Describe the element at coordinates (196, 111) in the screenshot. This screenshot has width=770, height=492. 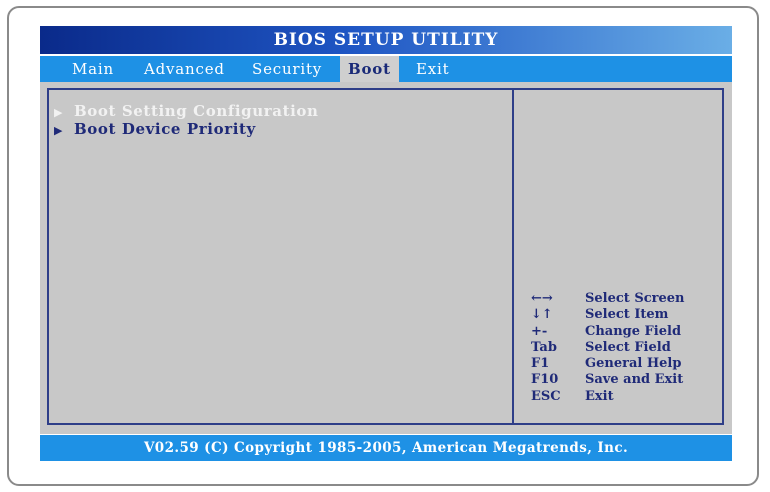
I see `menu-item-label: Boot Setting Configuration` at that location.